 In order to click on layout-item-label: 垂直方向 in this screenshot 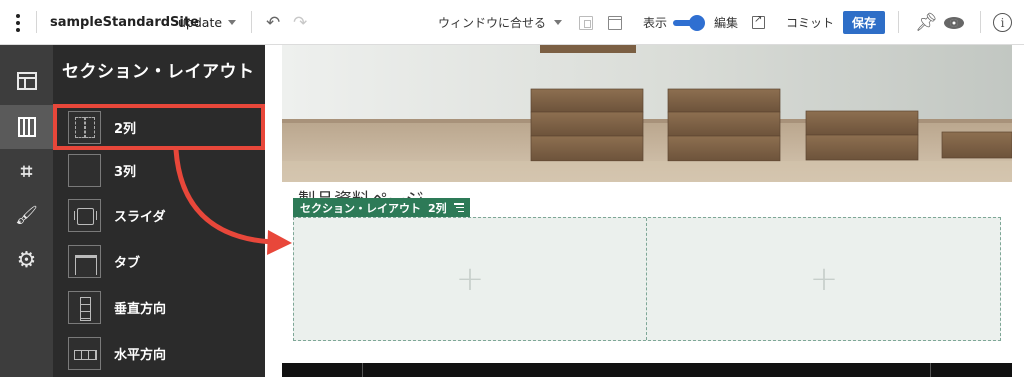, I will do `click(140, 309)`.